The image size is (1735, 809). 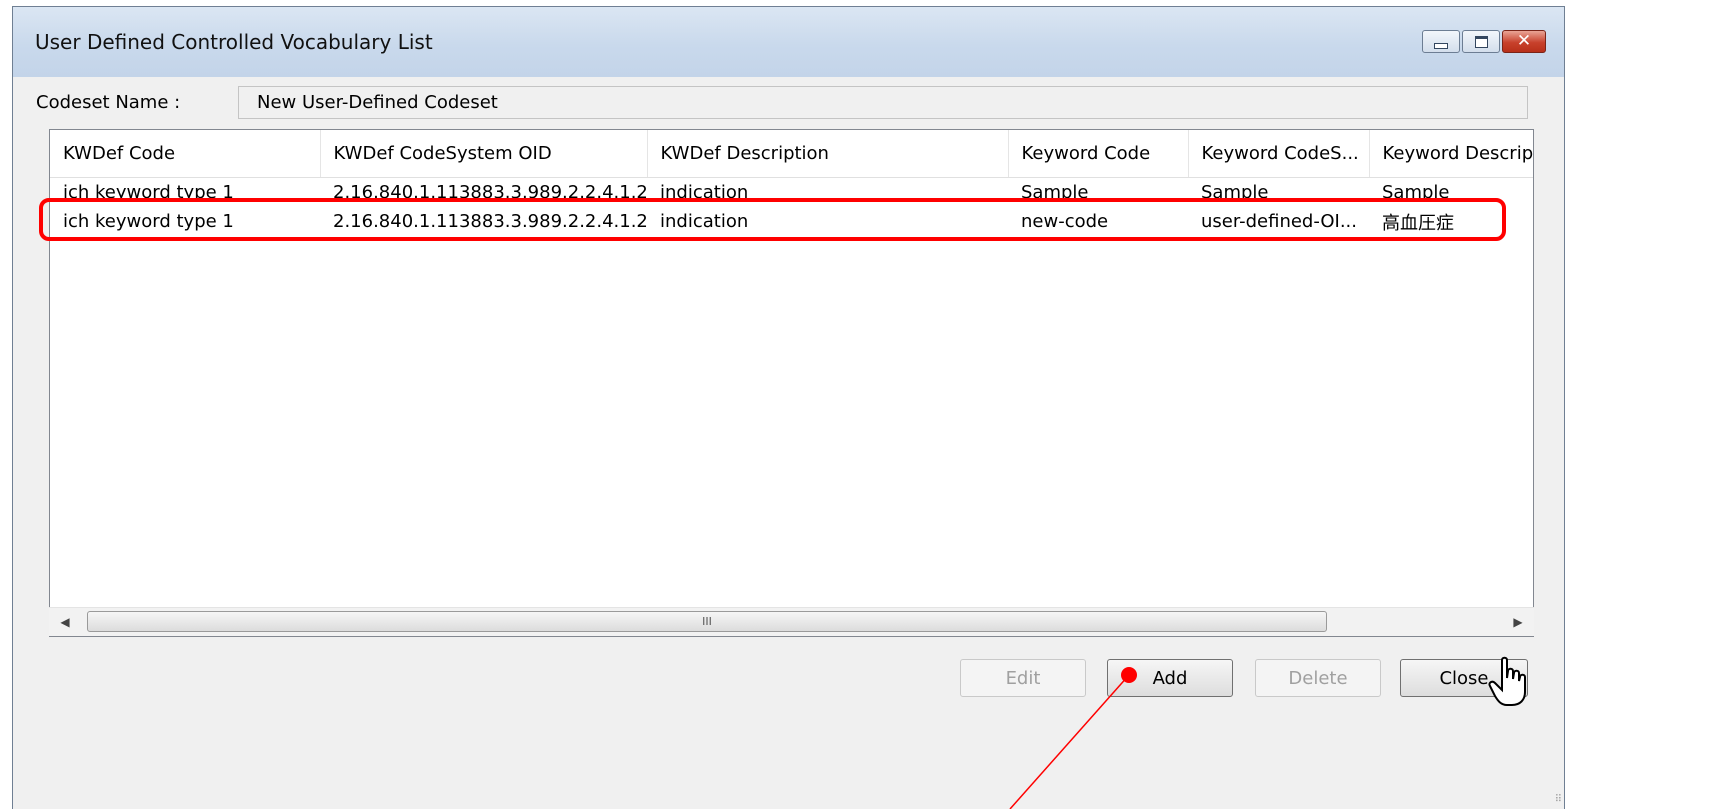 I want to click on delete-button: Delete, so click(x=1318, y=678).